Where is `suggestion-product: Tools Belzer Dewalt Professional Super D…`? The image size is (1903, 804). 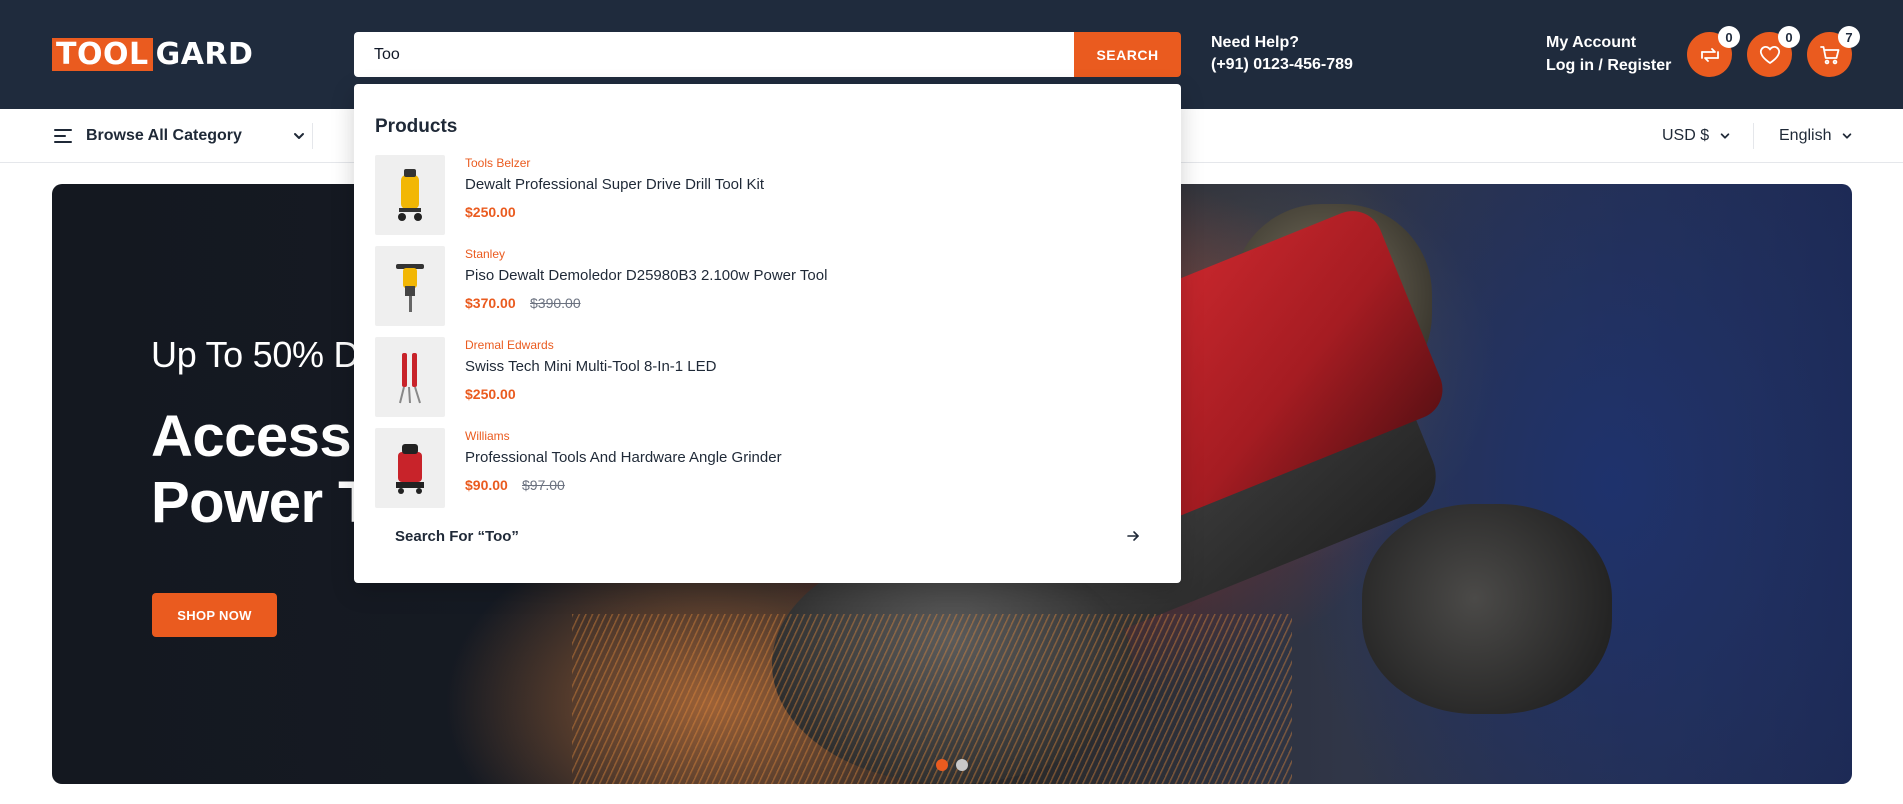
suggestion-product: Tools Belzer Dewalt Professional Super D… is located at coordinates (765, 195).